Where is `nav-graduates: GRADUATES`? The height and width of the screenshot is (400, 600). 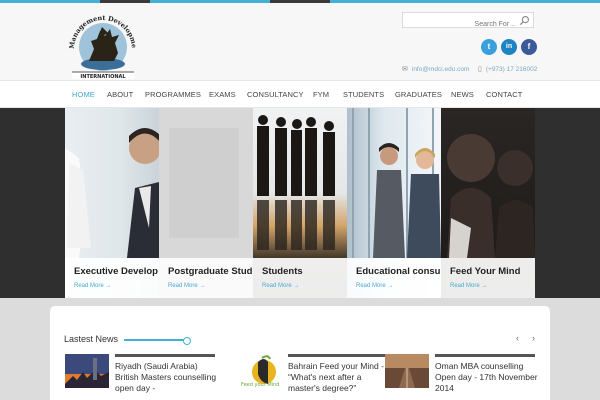
nav-graduates: GRADUATES is located at coordinates (418, 94).